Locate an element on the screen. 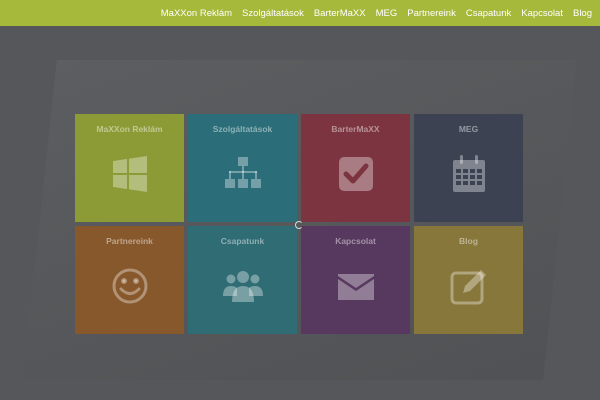  smile-icon is located at coordinates (130, 286).